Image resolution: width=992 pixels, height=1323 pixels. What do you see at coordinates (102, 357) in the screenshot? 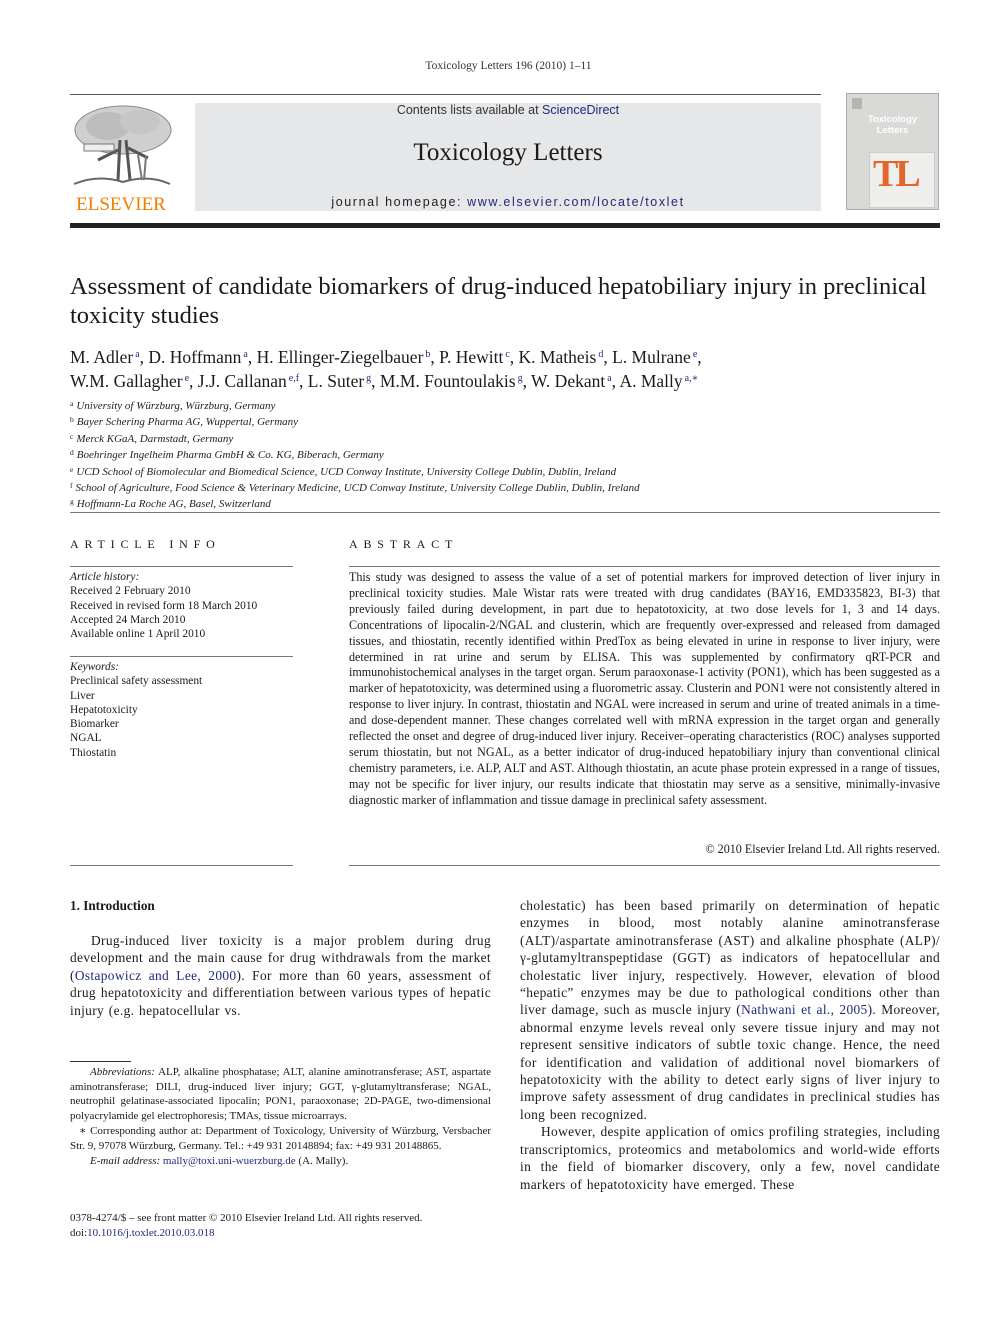
I see `author-name: M. Adler` at bounding box center [102, 357].